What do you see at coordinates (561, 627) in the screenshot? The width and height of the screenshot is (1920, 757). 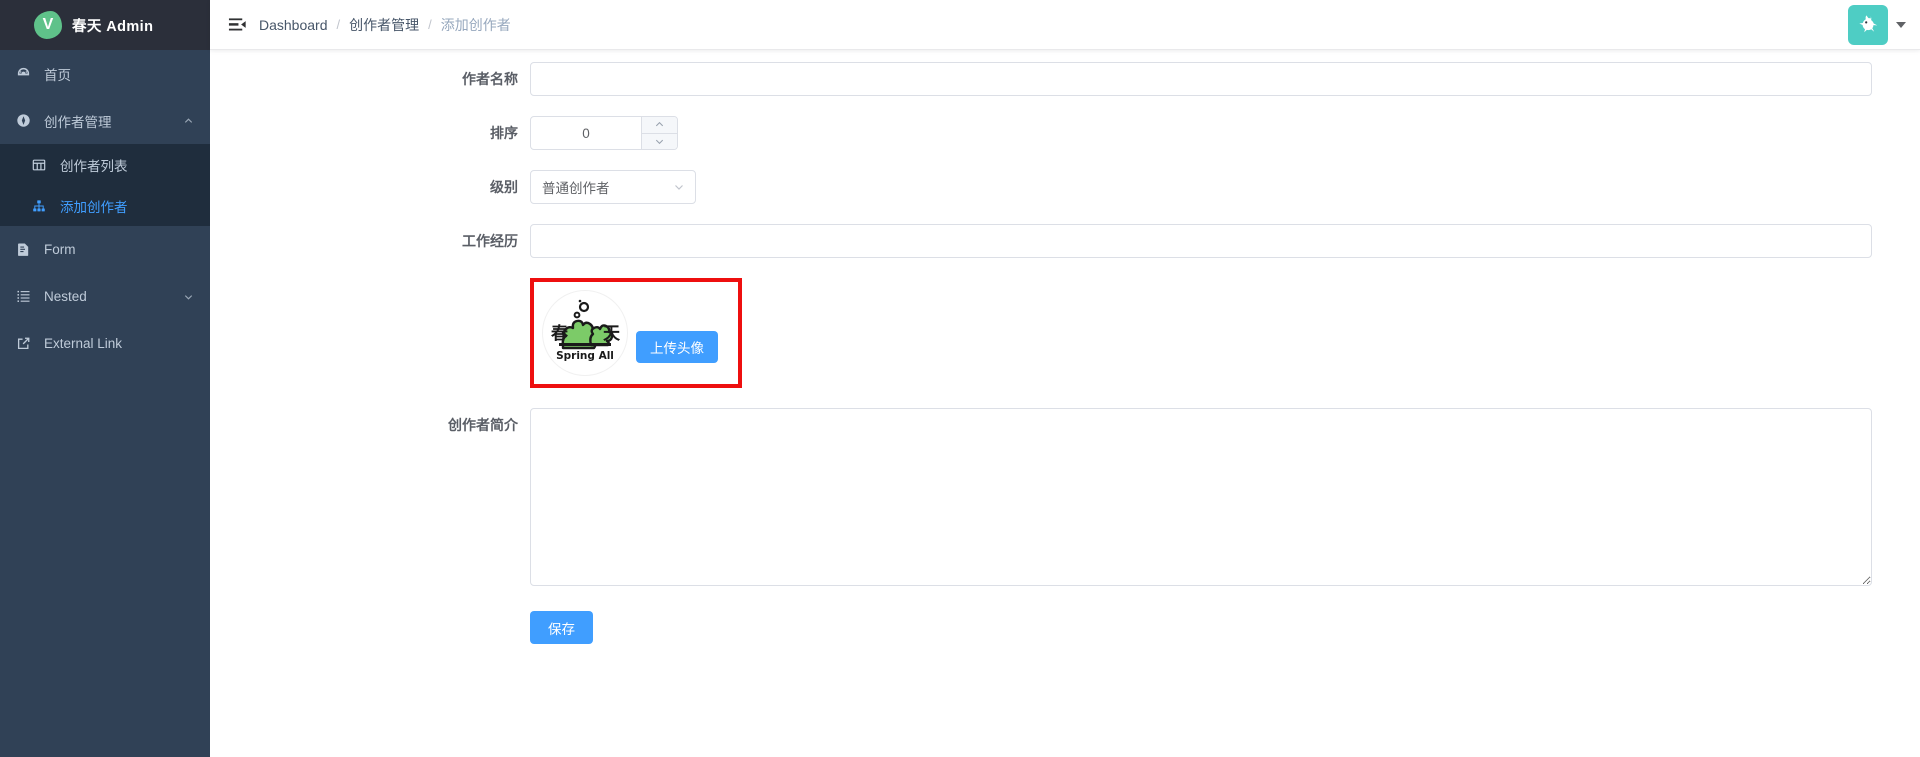 I see `save-button: 保存` at bounding box center [561, 627].